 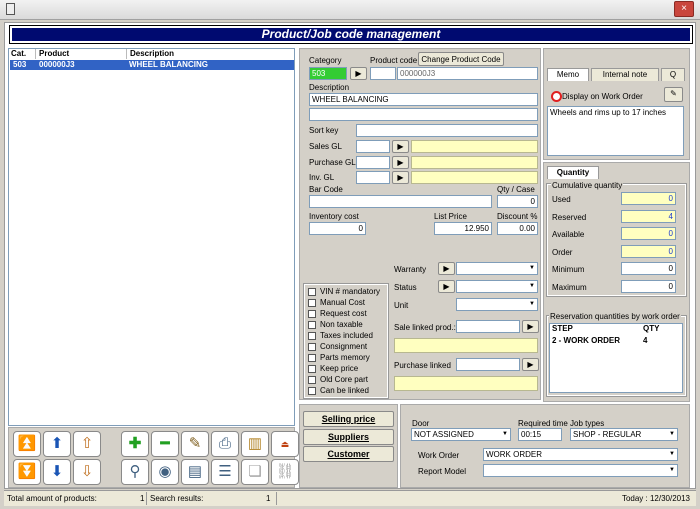 What do you see at coordinates (530, 326) in the screenshot?
I see `sale-linked-lookup-button: ▶` at bounding box center [530, 326].